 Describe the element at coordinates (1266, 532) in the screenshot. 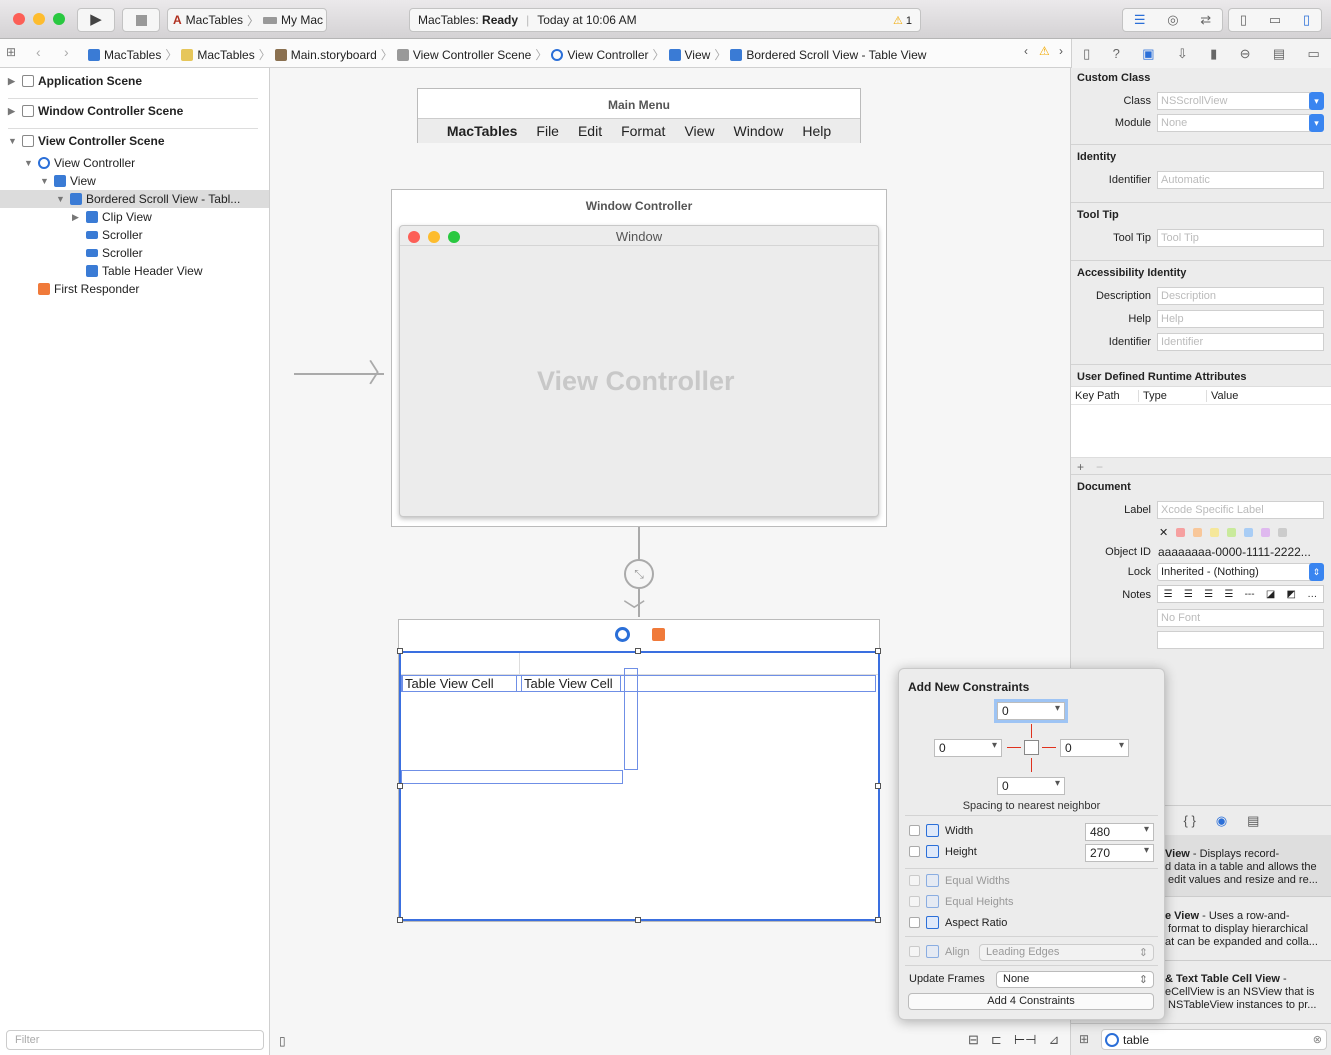

I see `color-swatch-purple` at that location.